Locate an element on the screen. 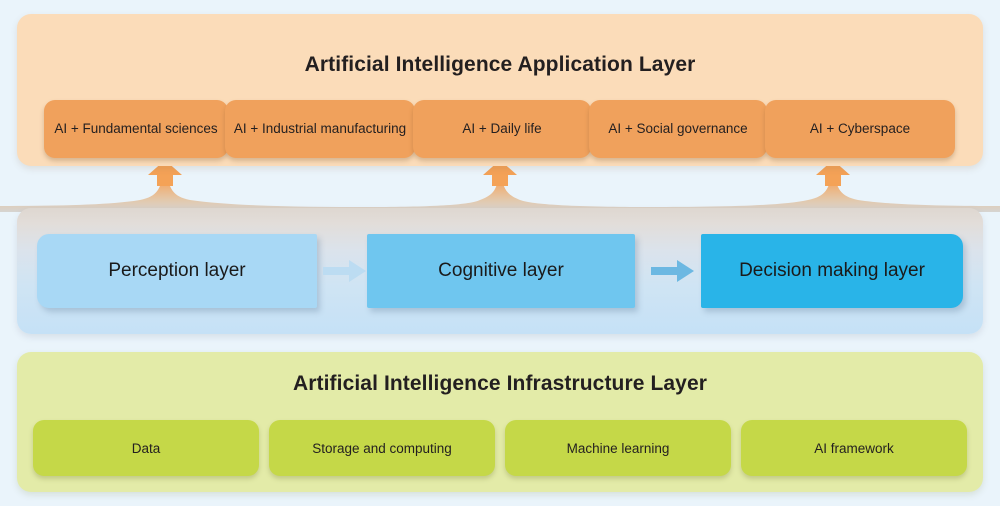 The image size is (1000, 506). app-chip-label: AI + Fundamental sciences is located at coordinates (136, 128).